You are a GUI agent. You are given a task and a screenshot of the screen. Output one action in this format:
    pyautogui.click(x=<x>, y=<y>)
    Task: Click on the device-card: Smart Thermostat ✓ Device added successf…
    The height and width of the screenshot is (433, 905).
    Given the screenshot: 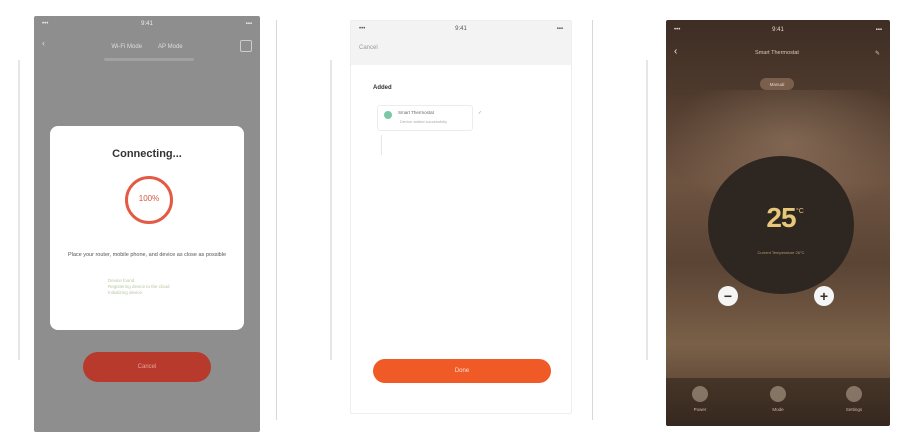 What is the action you would take?
    pyautogui.click(x=429, y=118)
    